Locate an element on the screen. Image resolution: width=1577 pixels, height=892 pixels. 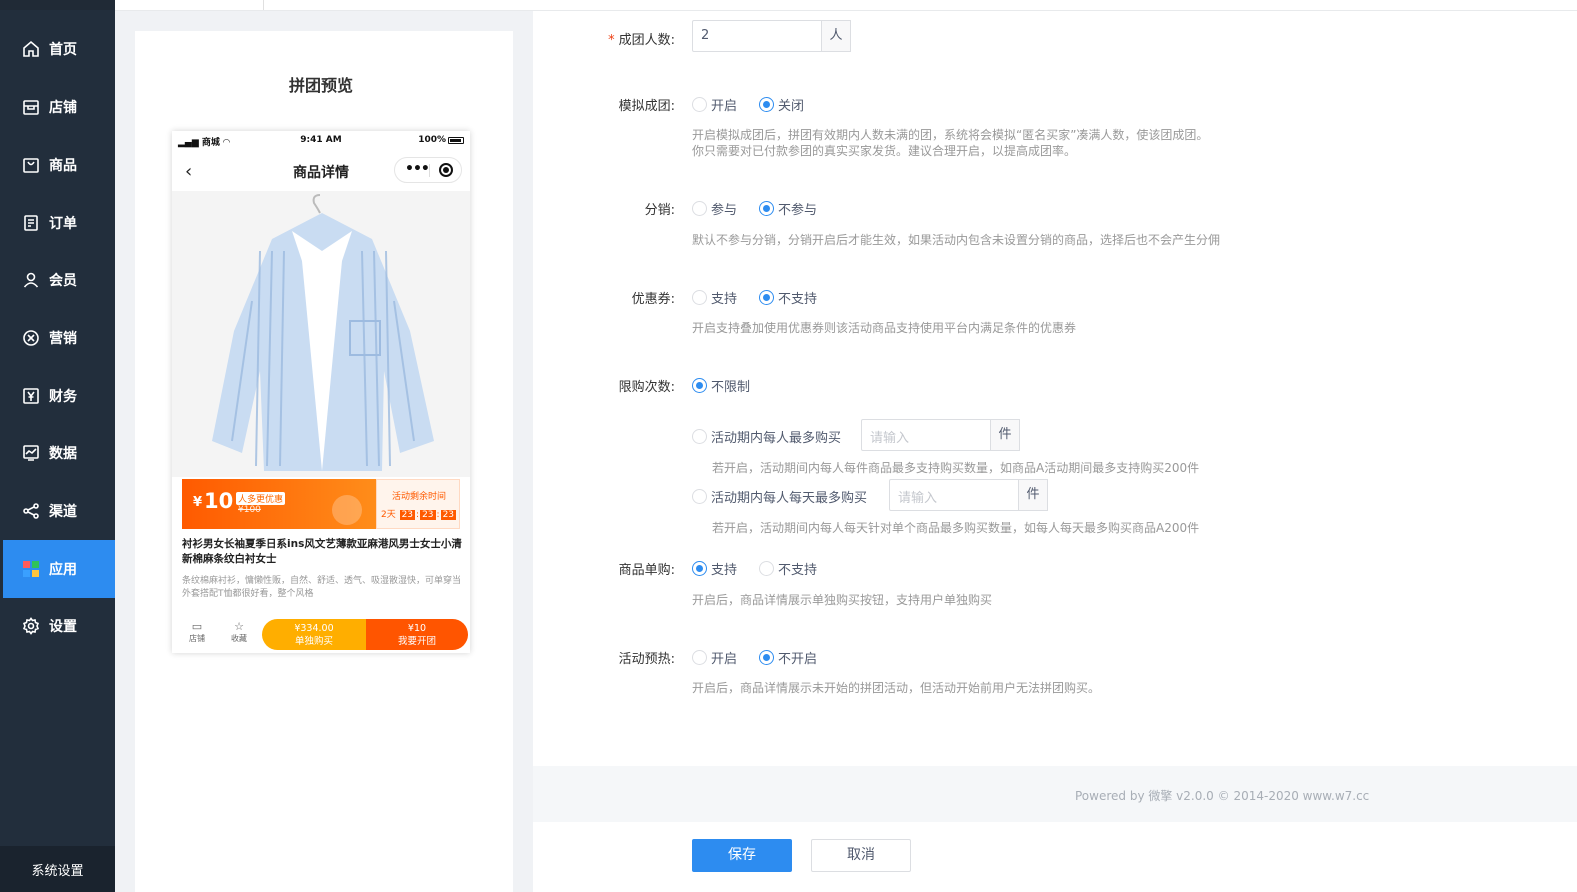
start-group-button: ¥10 我要开团 is located at coordinates (417, 634).